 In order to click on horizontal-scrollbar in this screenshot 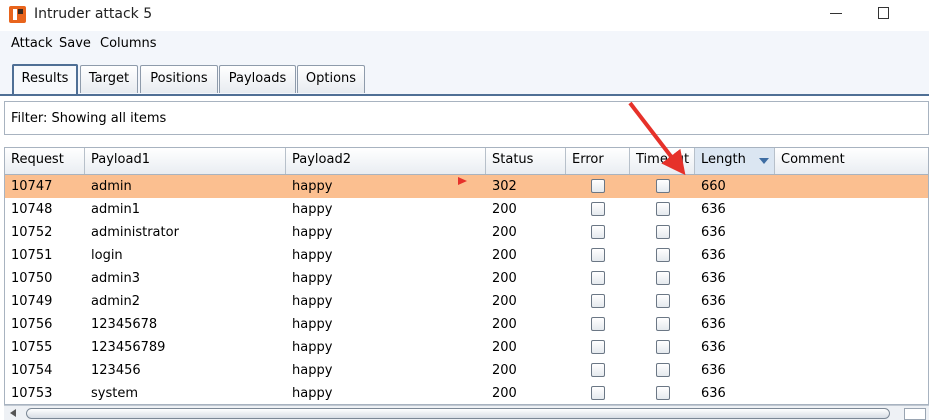, I will do `click(466, 412)`.